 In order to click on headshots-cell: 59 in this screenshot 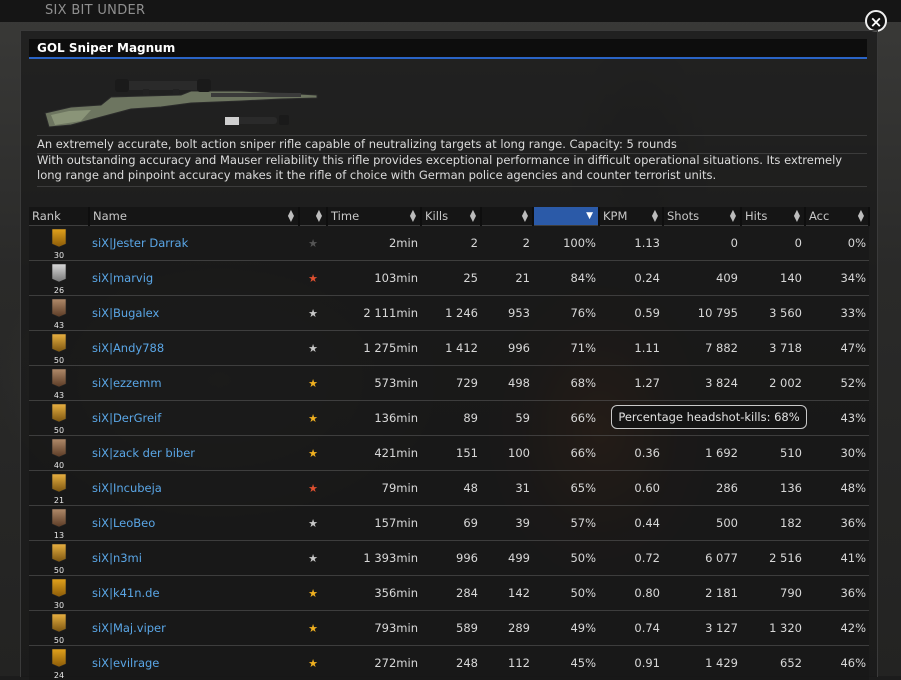, I will do `click(507, 418)`.